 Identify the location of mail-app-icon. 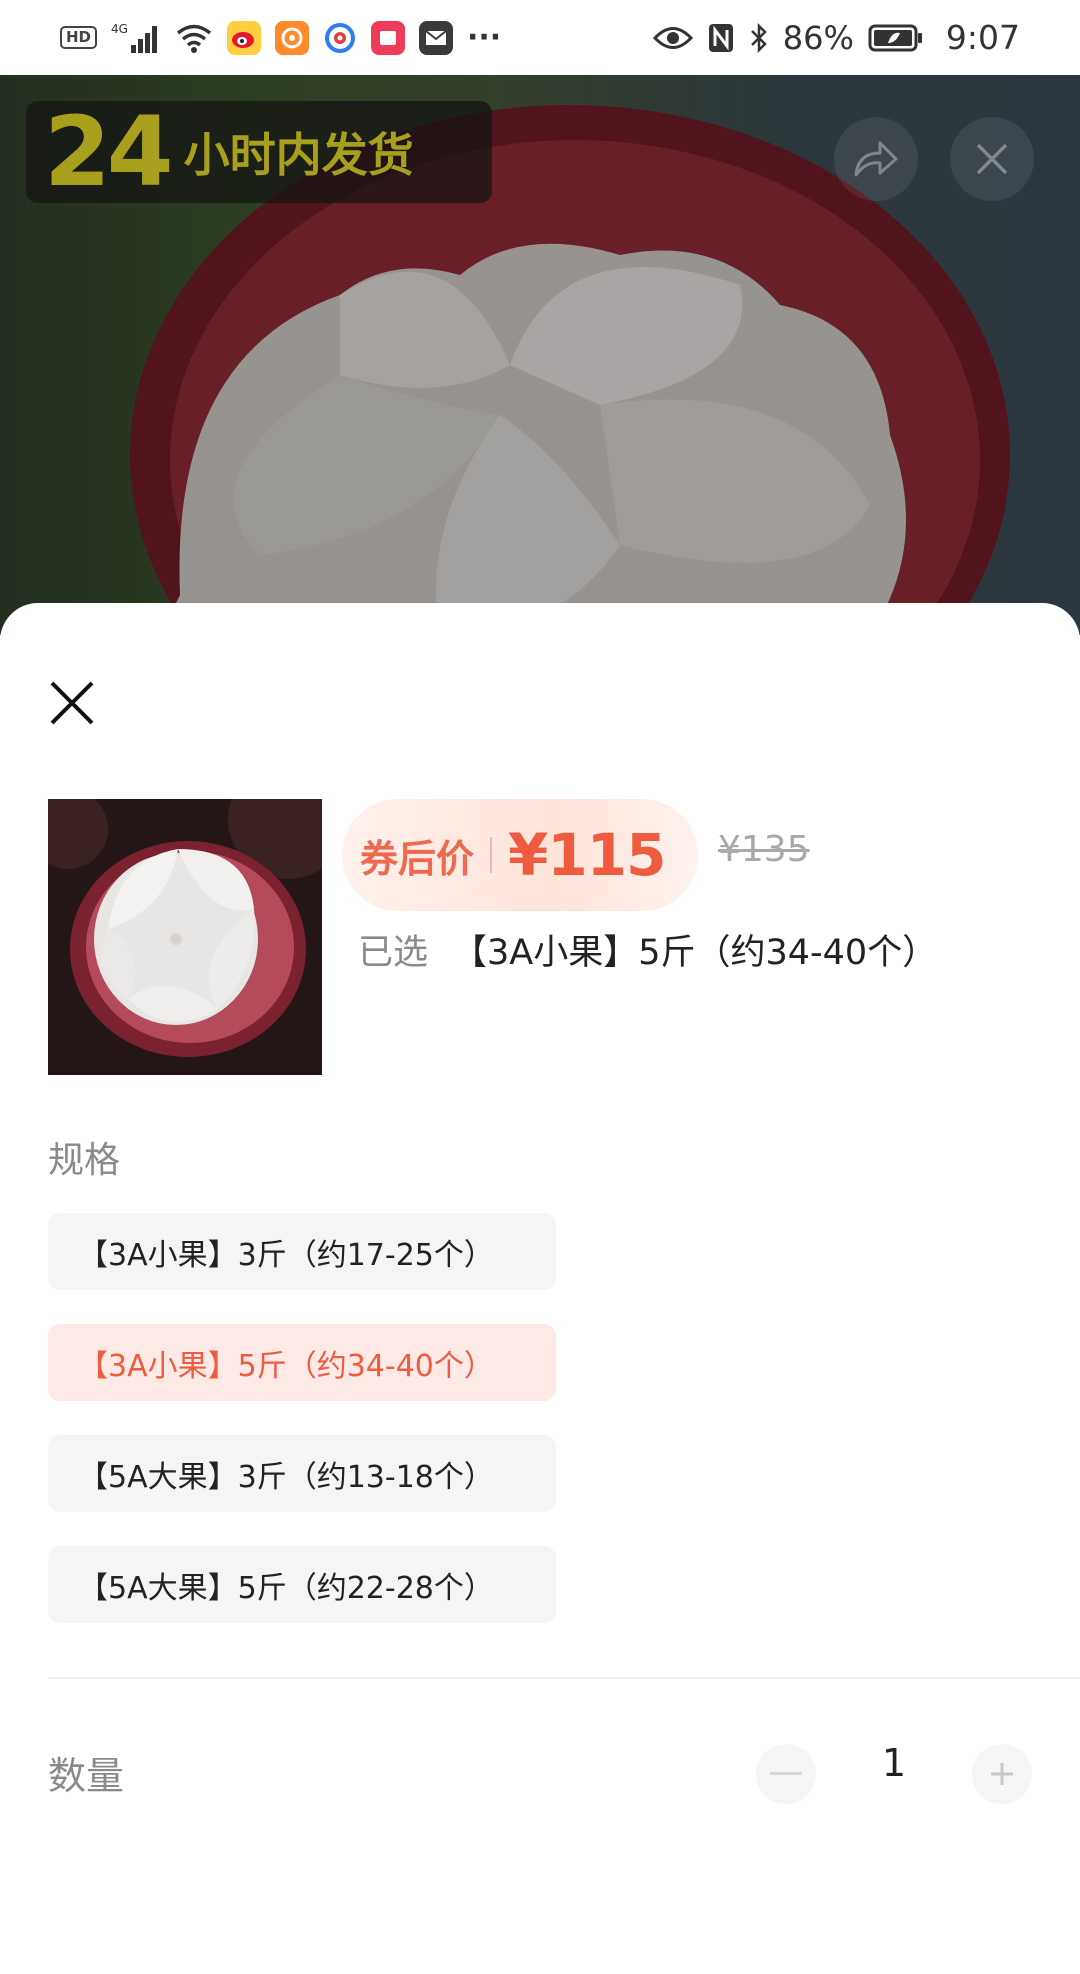
(436, 37).